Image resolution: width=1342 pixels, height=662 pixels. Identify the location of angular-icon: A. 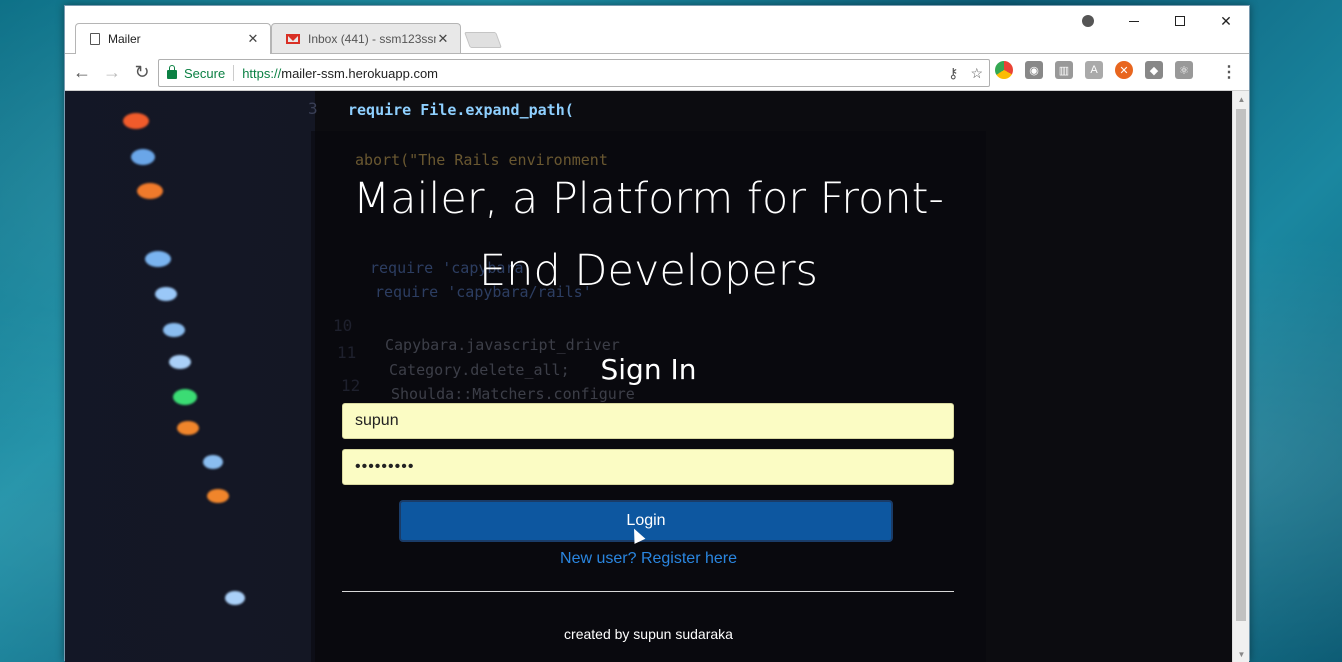
(1094, 70).